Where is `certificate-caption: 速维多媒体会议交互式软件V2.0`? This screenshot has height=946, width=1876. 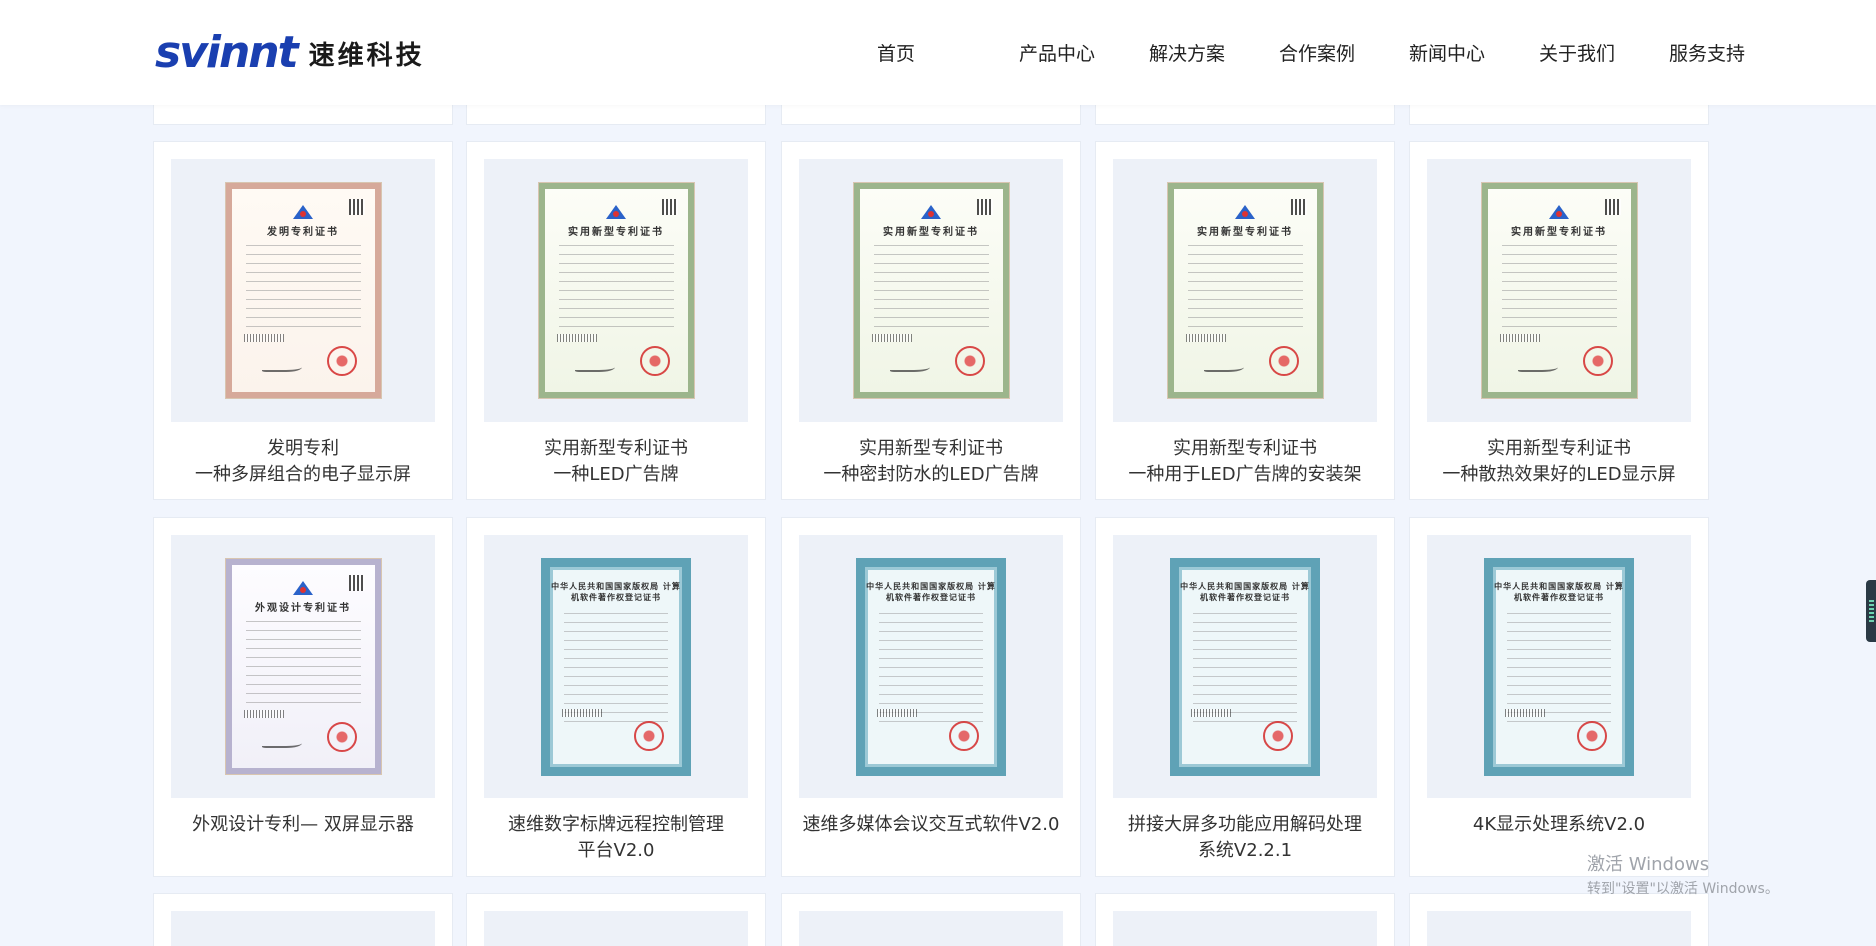
certificate-caption: 速维多媒体会议交互式软件V2.0 is located at coordinates (931, 825).